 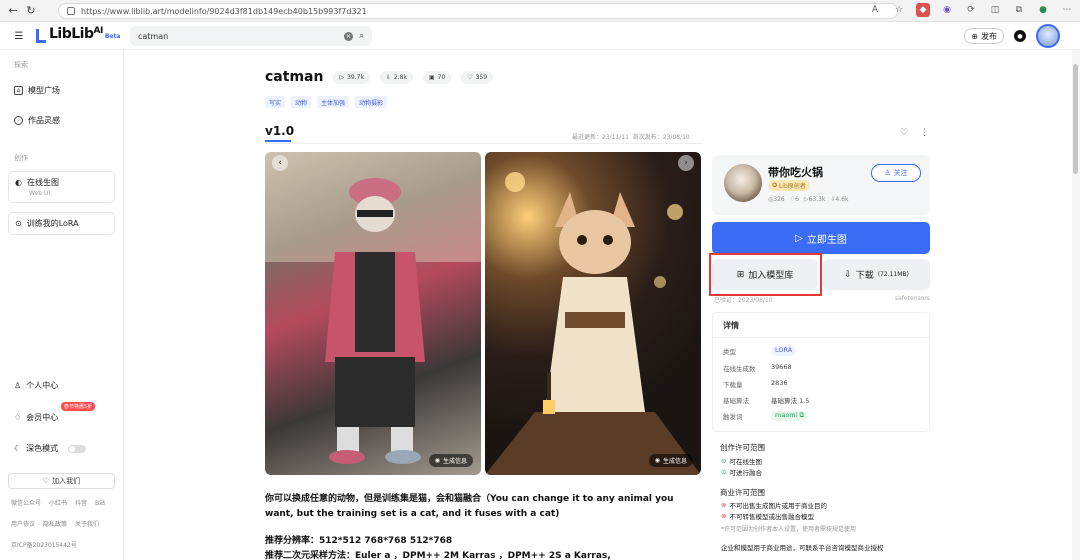 What do you see at coordinates (61, 187) in the screenshot?
I see `online-gen-card: ◐ 在线生图 Web UI` at bounding box center [61, 187].